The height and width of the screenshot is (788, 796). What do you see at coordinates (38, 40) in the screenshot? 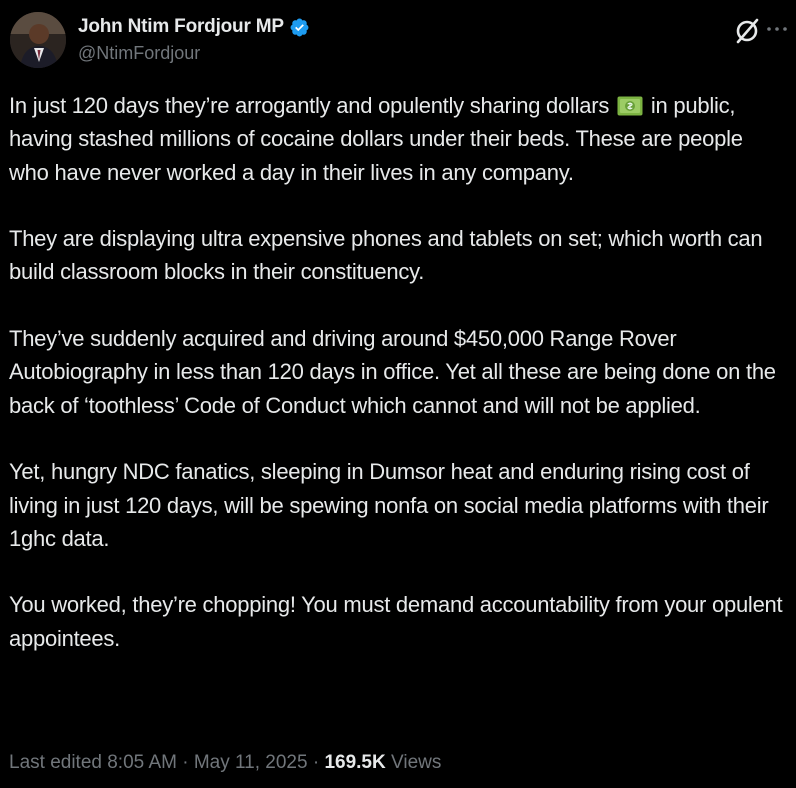
I see `avatar` at bounding box center [38, 40].